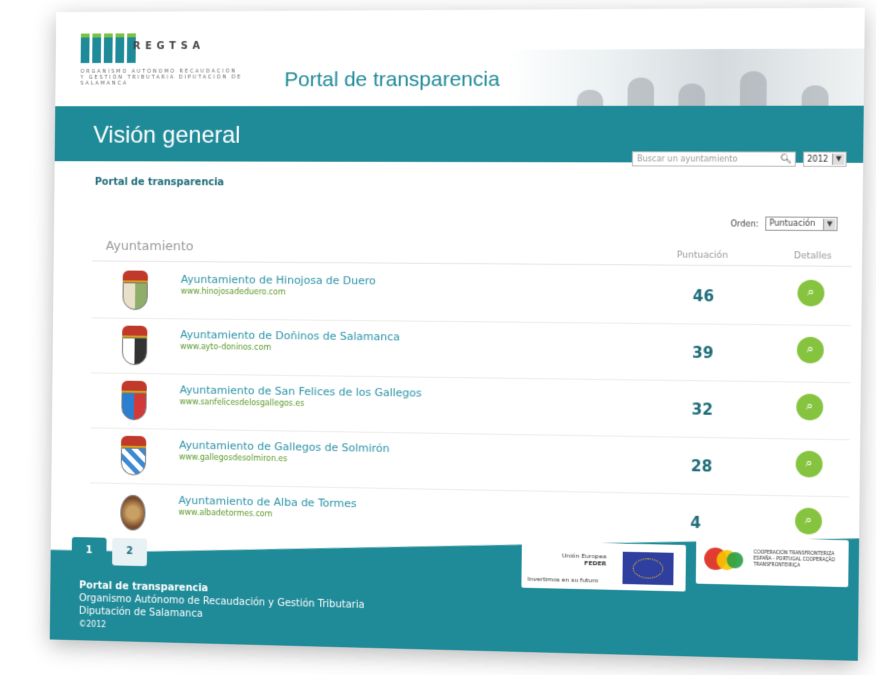  I want to click on row-score: 46, so click(703, 296).